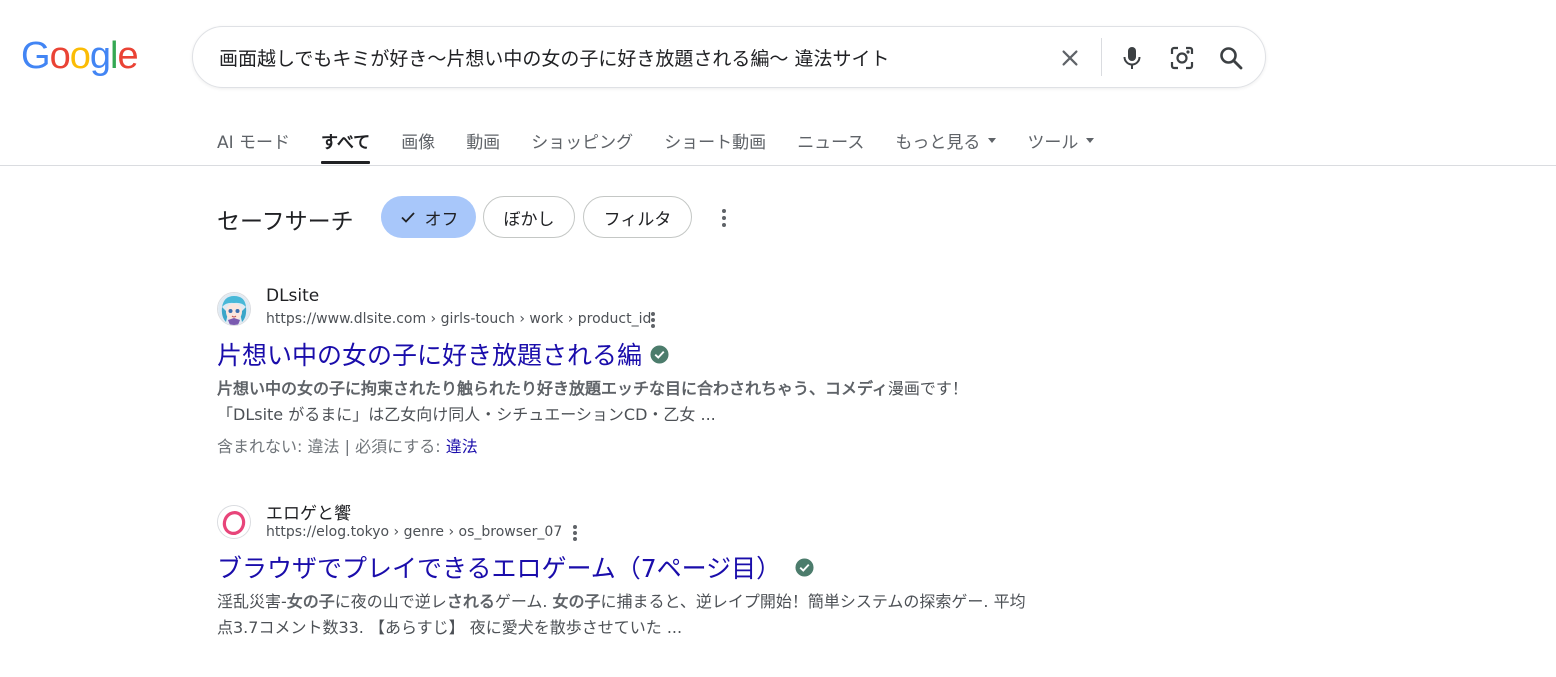 The height and width of the screenshot is (677, 1556). What do you see at coordinates (292, 296) in the screenshot?
I see `result-site-name: DLsite` at bounding box center [292, 296].